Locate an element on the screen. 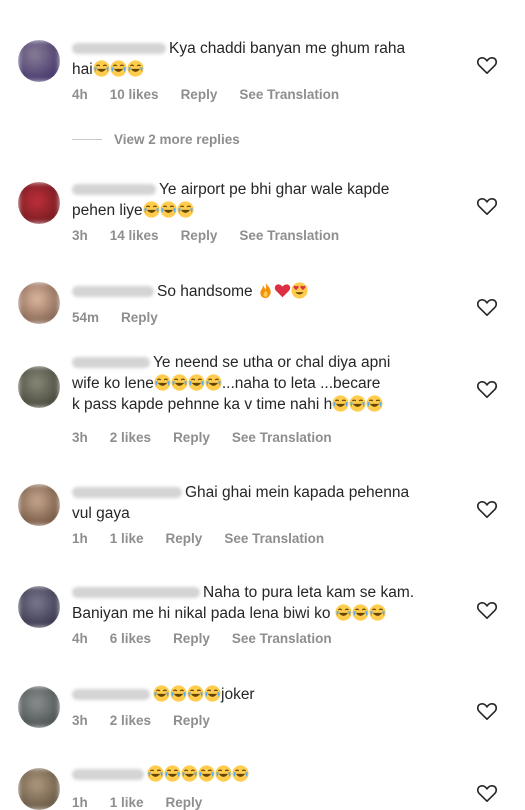 The width and height of the screenshot is (525, 810). comment-text: Ye airport pe bhi ghar wale kapde is located at coordinates (274, 189).